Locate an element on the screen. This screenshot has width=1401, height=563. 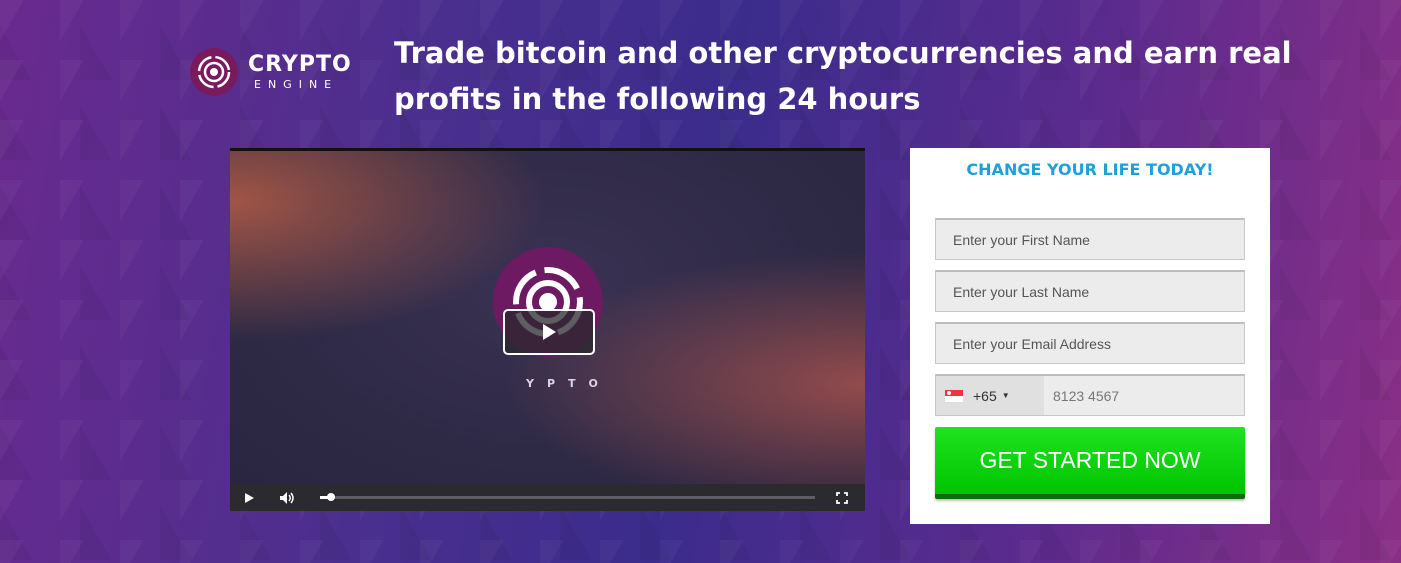
phone-field-group: +65 ▼ is located at coordinates (1090, 395).